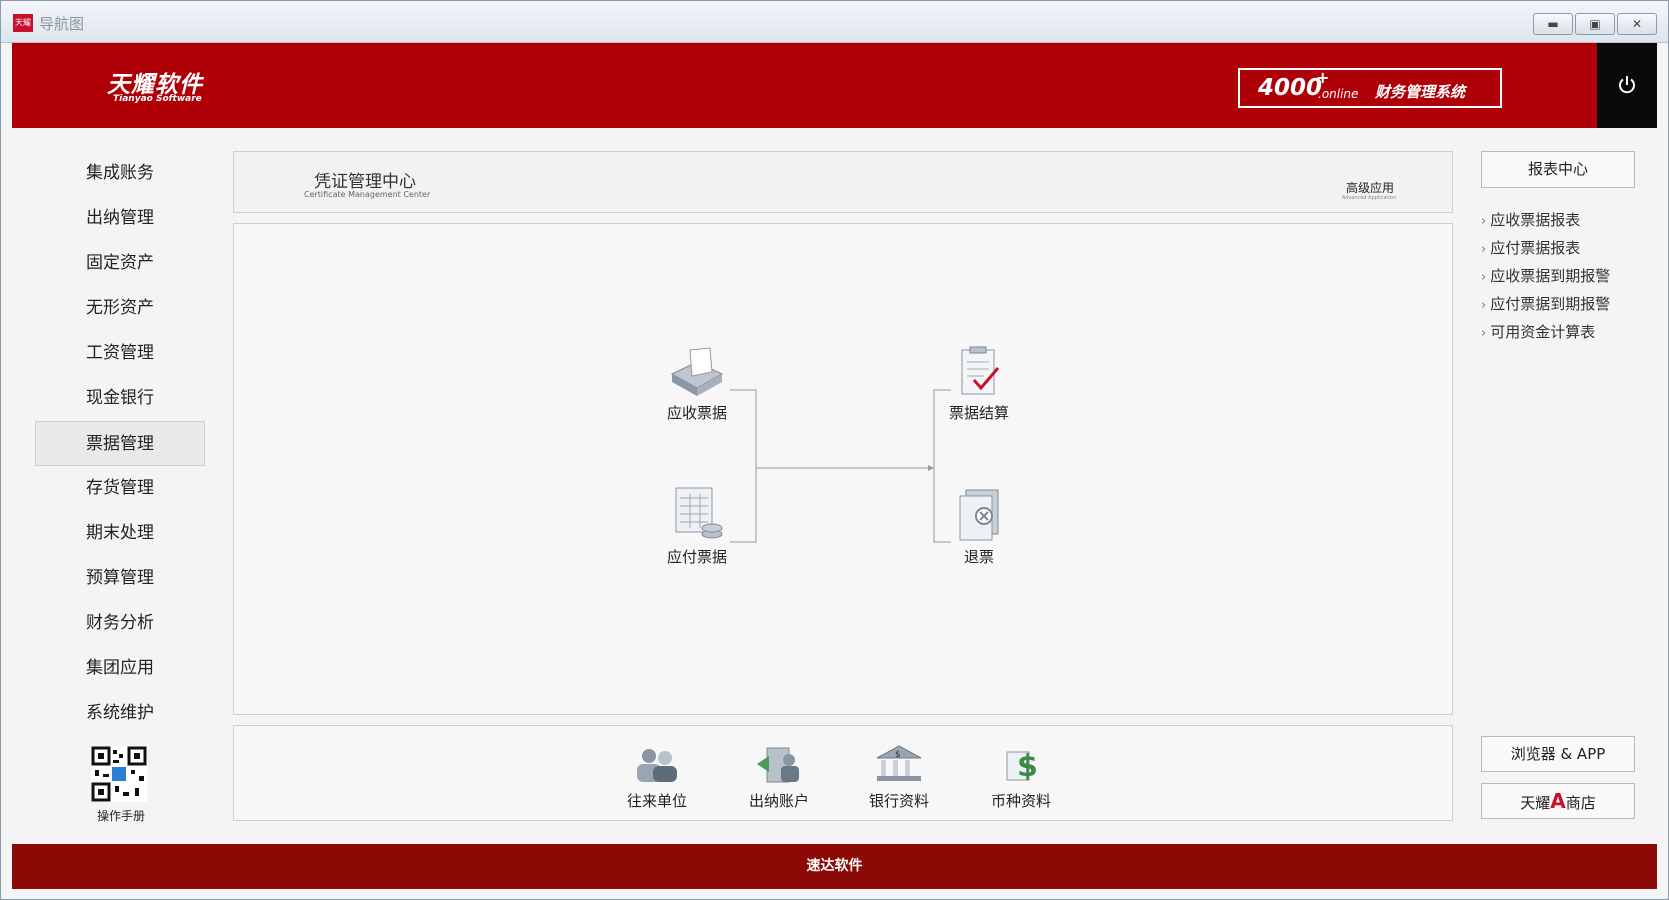 Image resolution: width=1669 pixels, height=900 pixels. I want to click on advanced-app-link: 高级应用, so click(1370, 187).